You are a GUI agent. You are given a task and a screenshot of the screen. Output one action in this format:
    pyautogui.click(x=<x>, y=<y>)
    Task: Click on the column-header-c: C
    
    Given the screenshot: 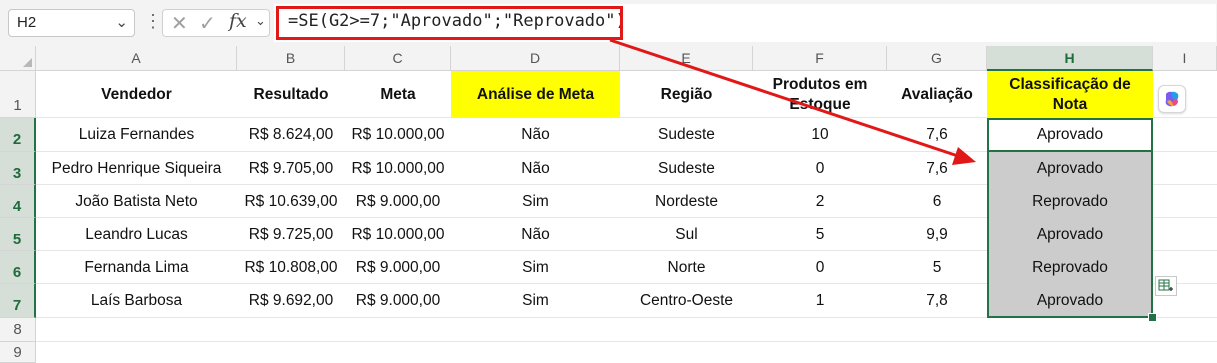 What is the action you would take?
    pyautogui.click(x=398, y=58)
    